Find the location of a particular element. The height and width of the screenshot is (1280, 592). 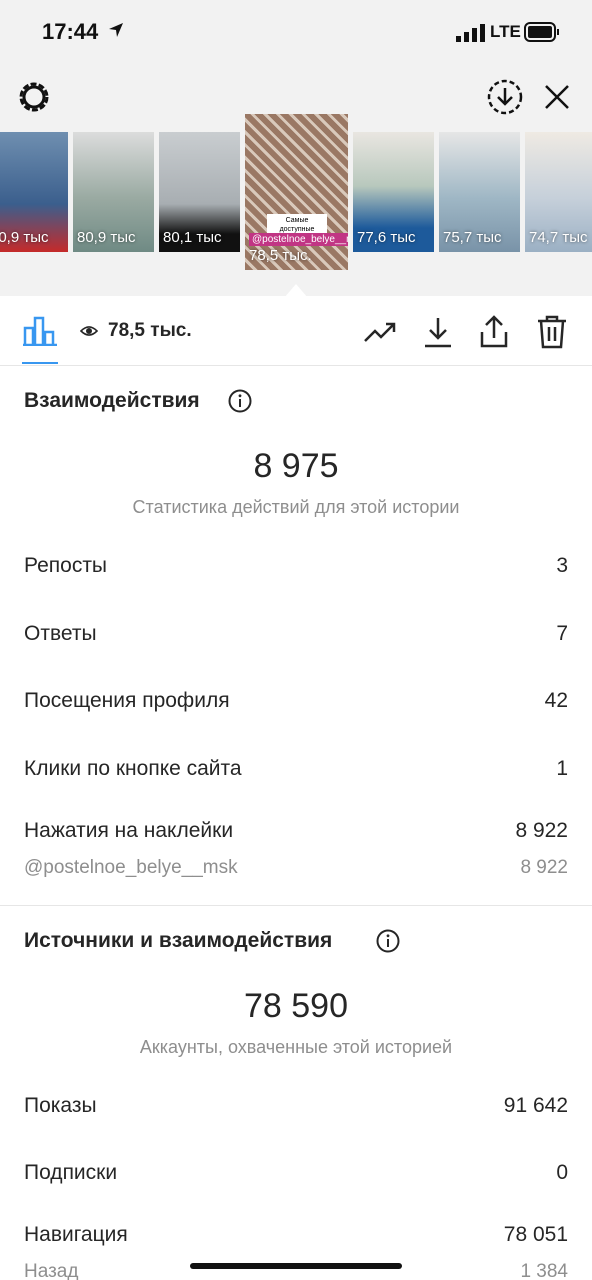

stat-label-website-clicks: Клики по кнопке сайта is located at coordinates (133, 768).